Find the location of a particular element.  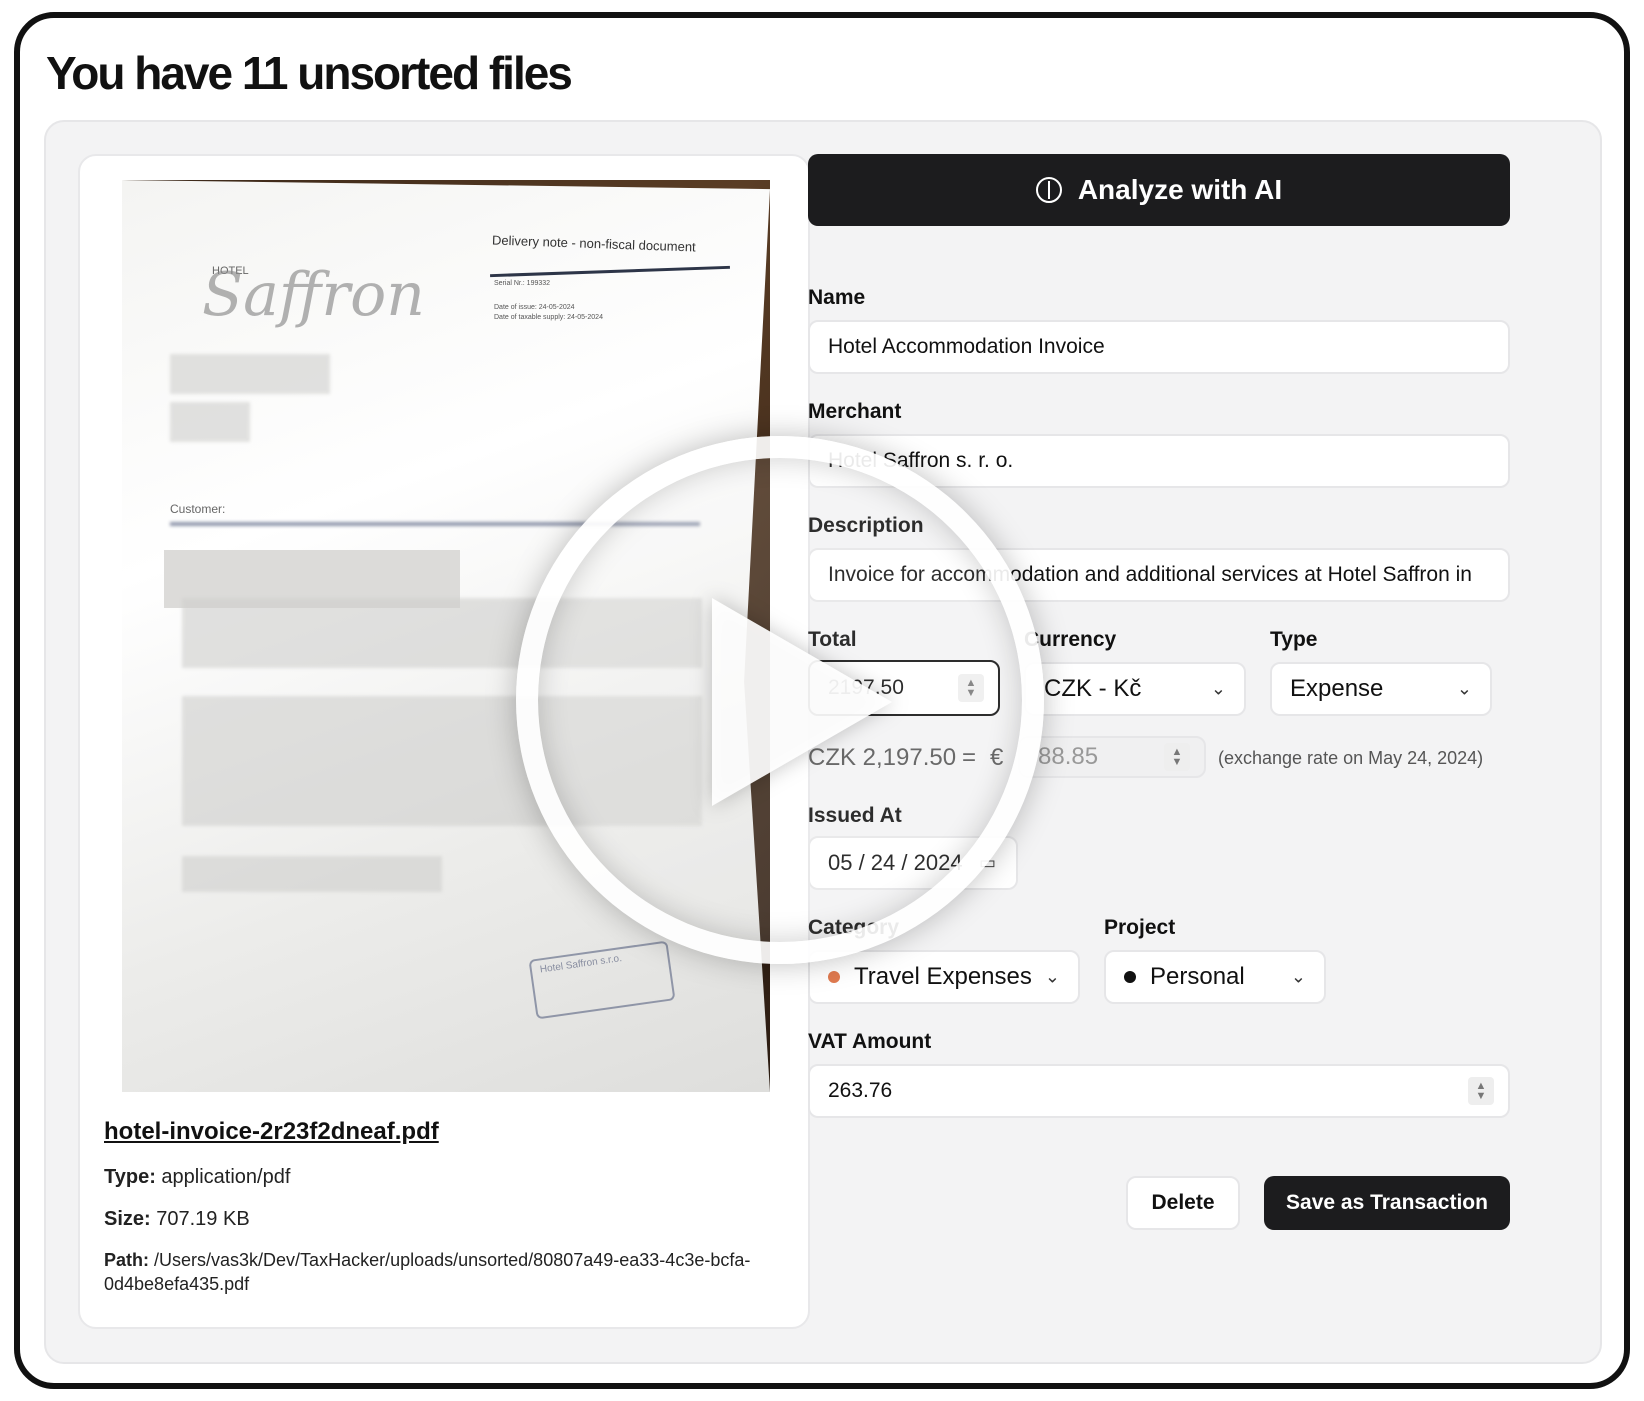

analyze-with-ai-button: Analyze with AI is located at coordinates (1159, 190).